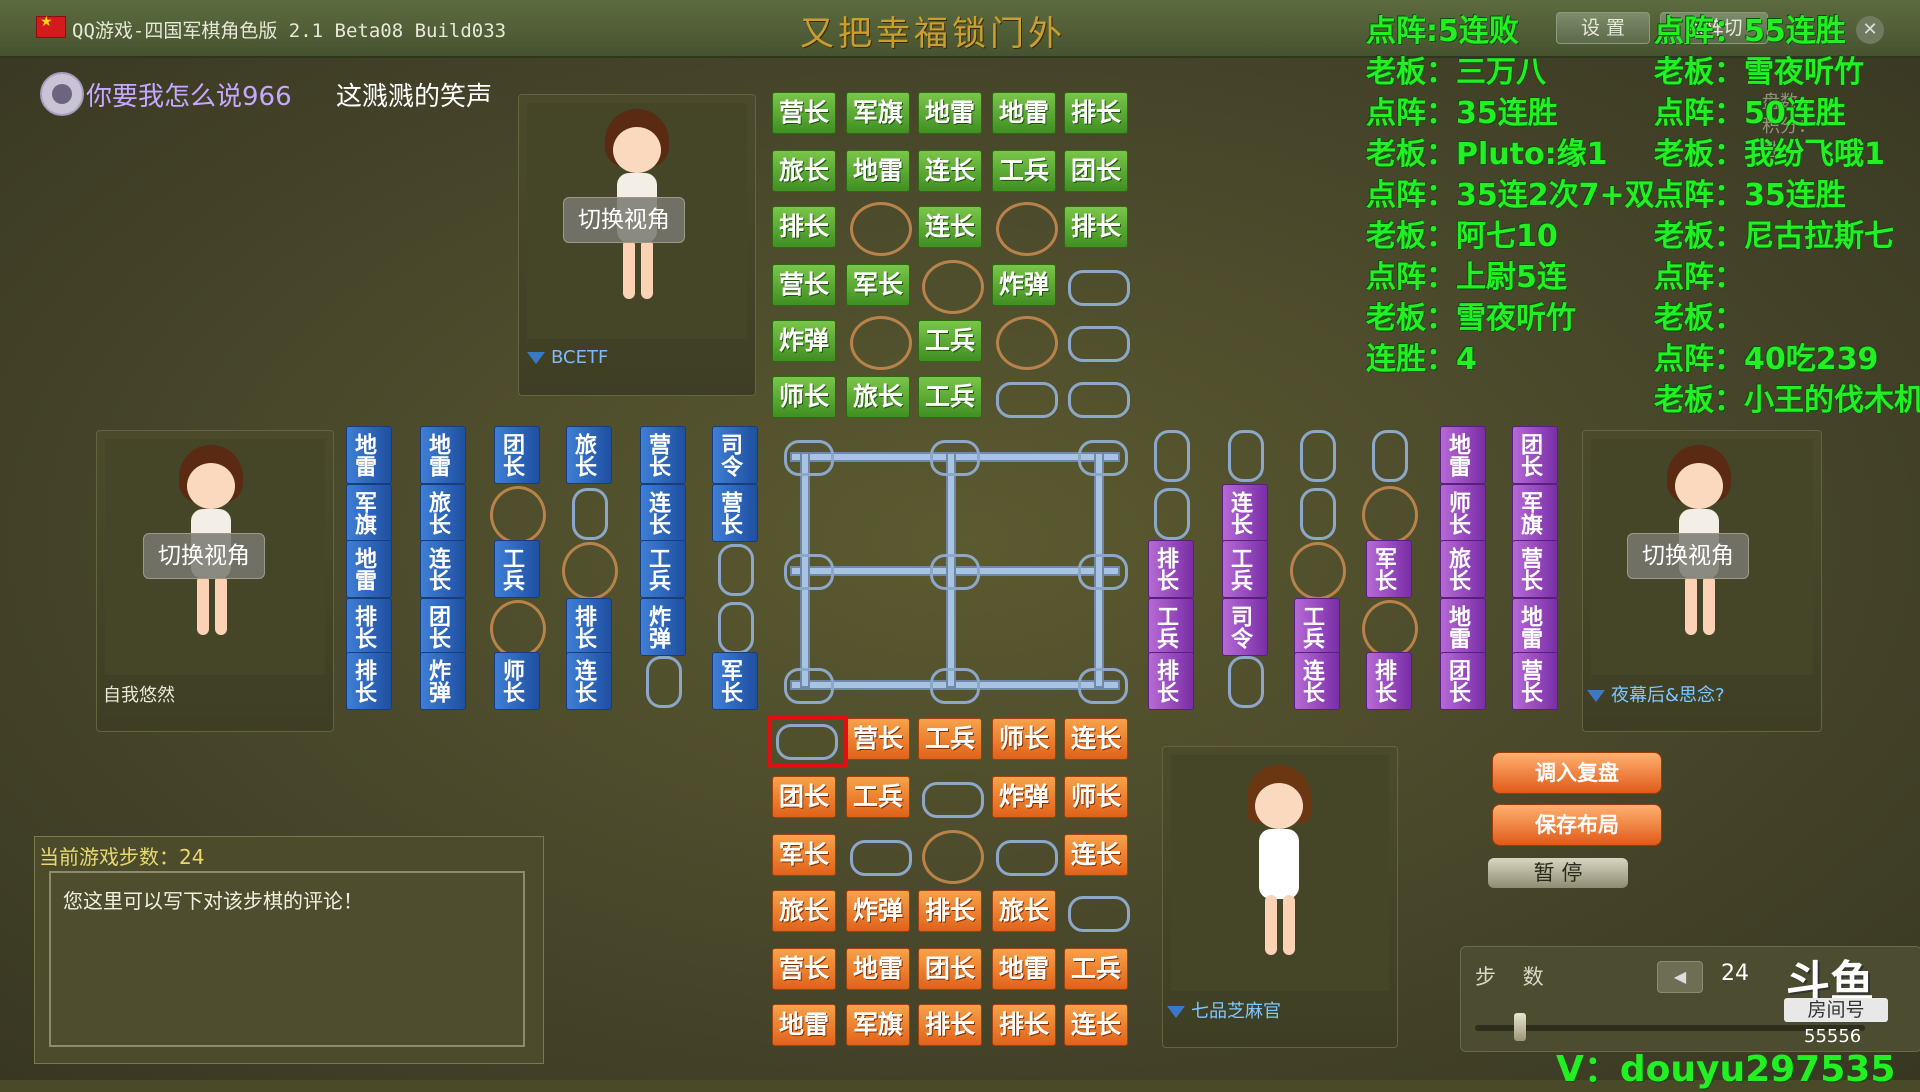  I want to click on piece-right-4-3: 排长, so click(1389, 681).